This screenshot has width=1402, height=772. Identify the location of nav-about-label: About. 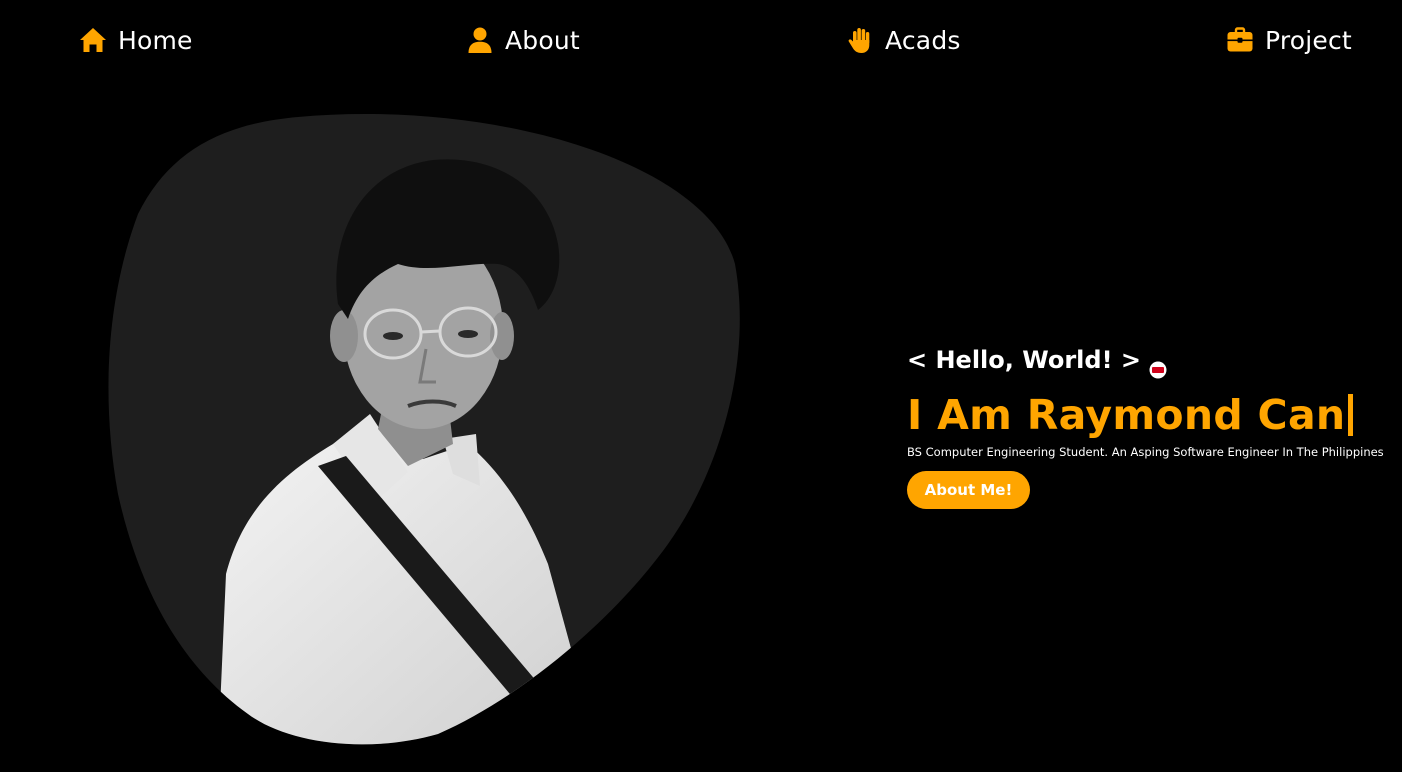
(542, 40).